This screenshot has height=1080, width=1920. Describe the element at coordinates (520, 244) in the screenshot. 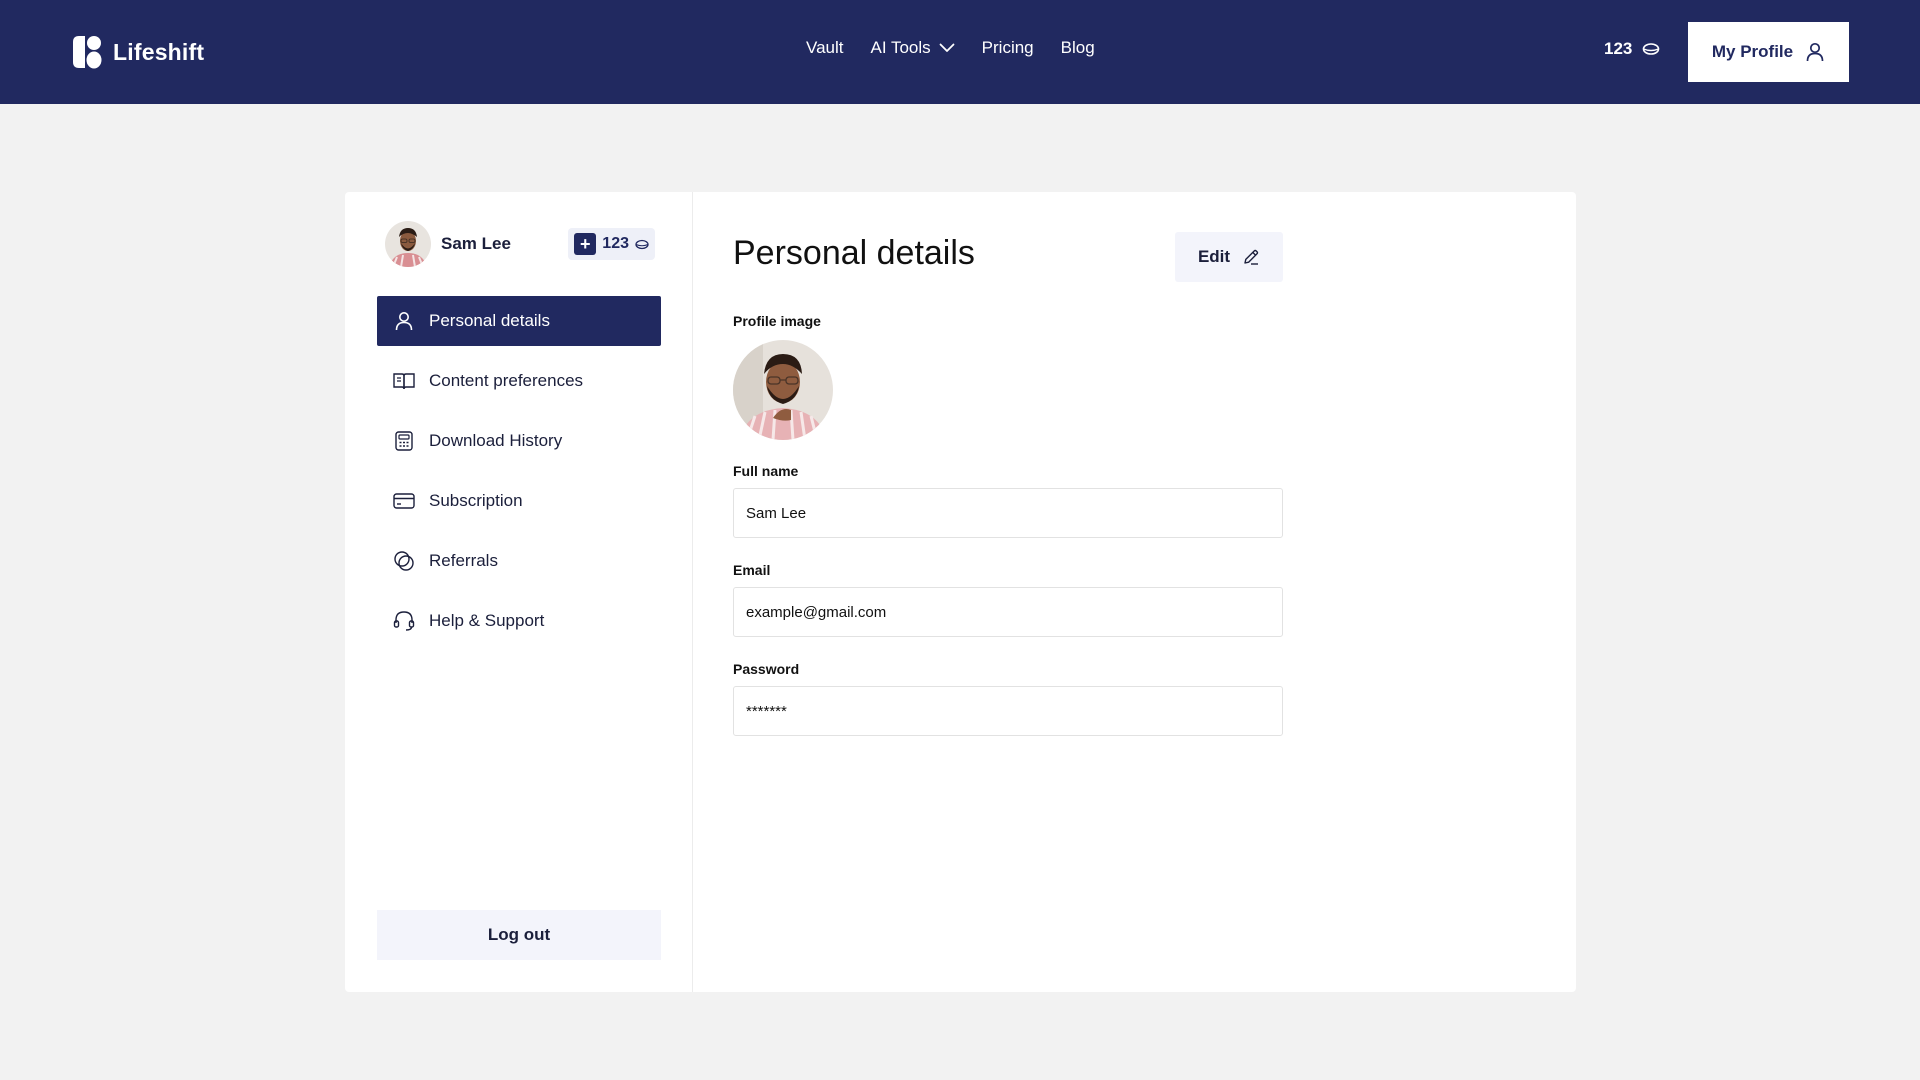

I see `sidebar-user-row: Sam Lee + 123` at that location.